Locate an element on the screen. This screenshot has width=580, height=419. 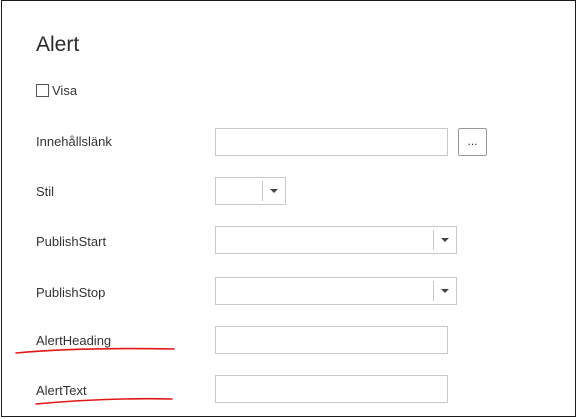
visa-label: Visa is located at coordinates (65, 90).